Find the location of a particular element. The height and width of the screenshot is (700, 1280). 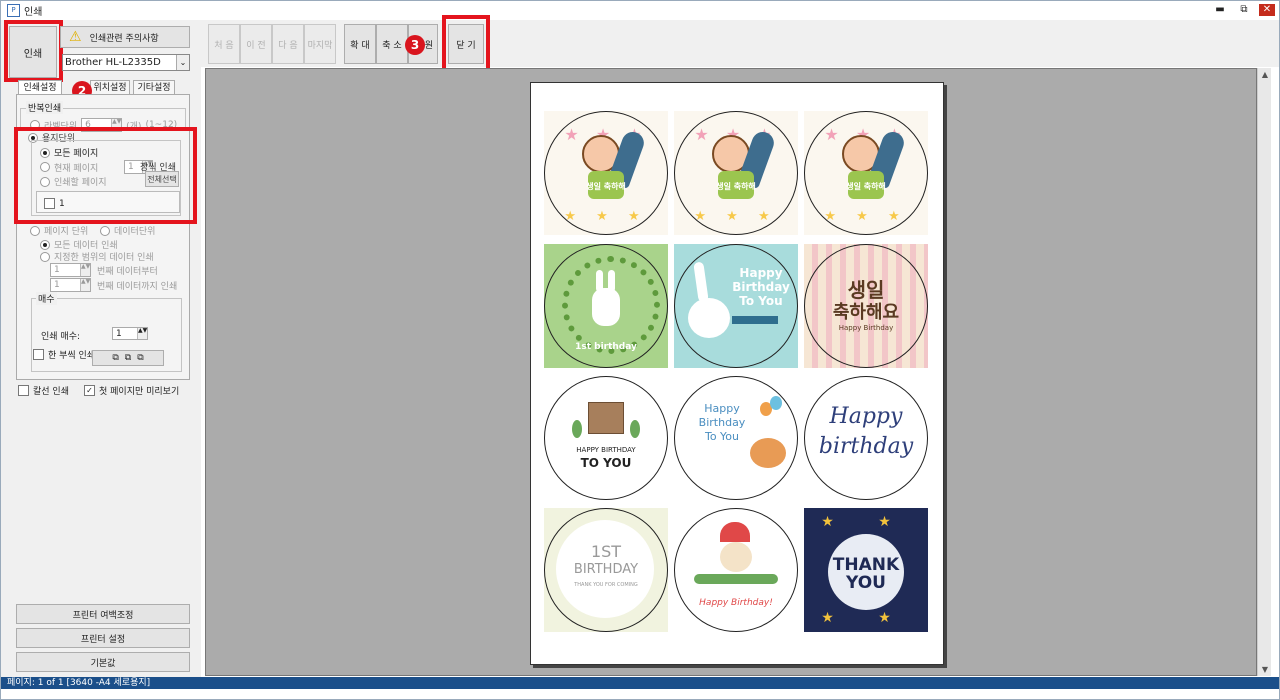

printer-value: Brother HL-L2335D series( is located at coordinates (113, 62).